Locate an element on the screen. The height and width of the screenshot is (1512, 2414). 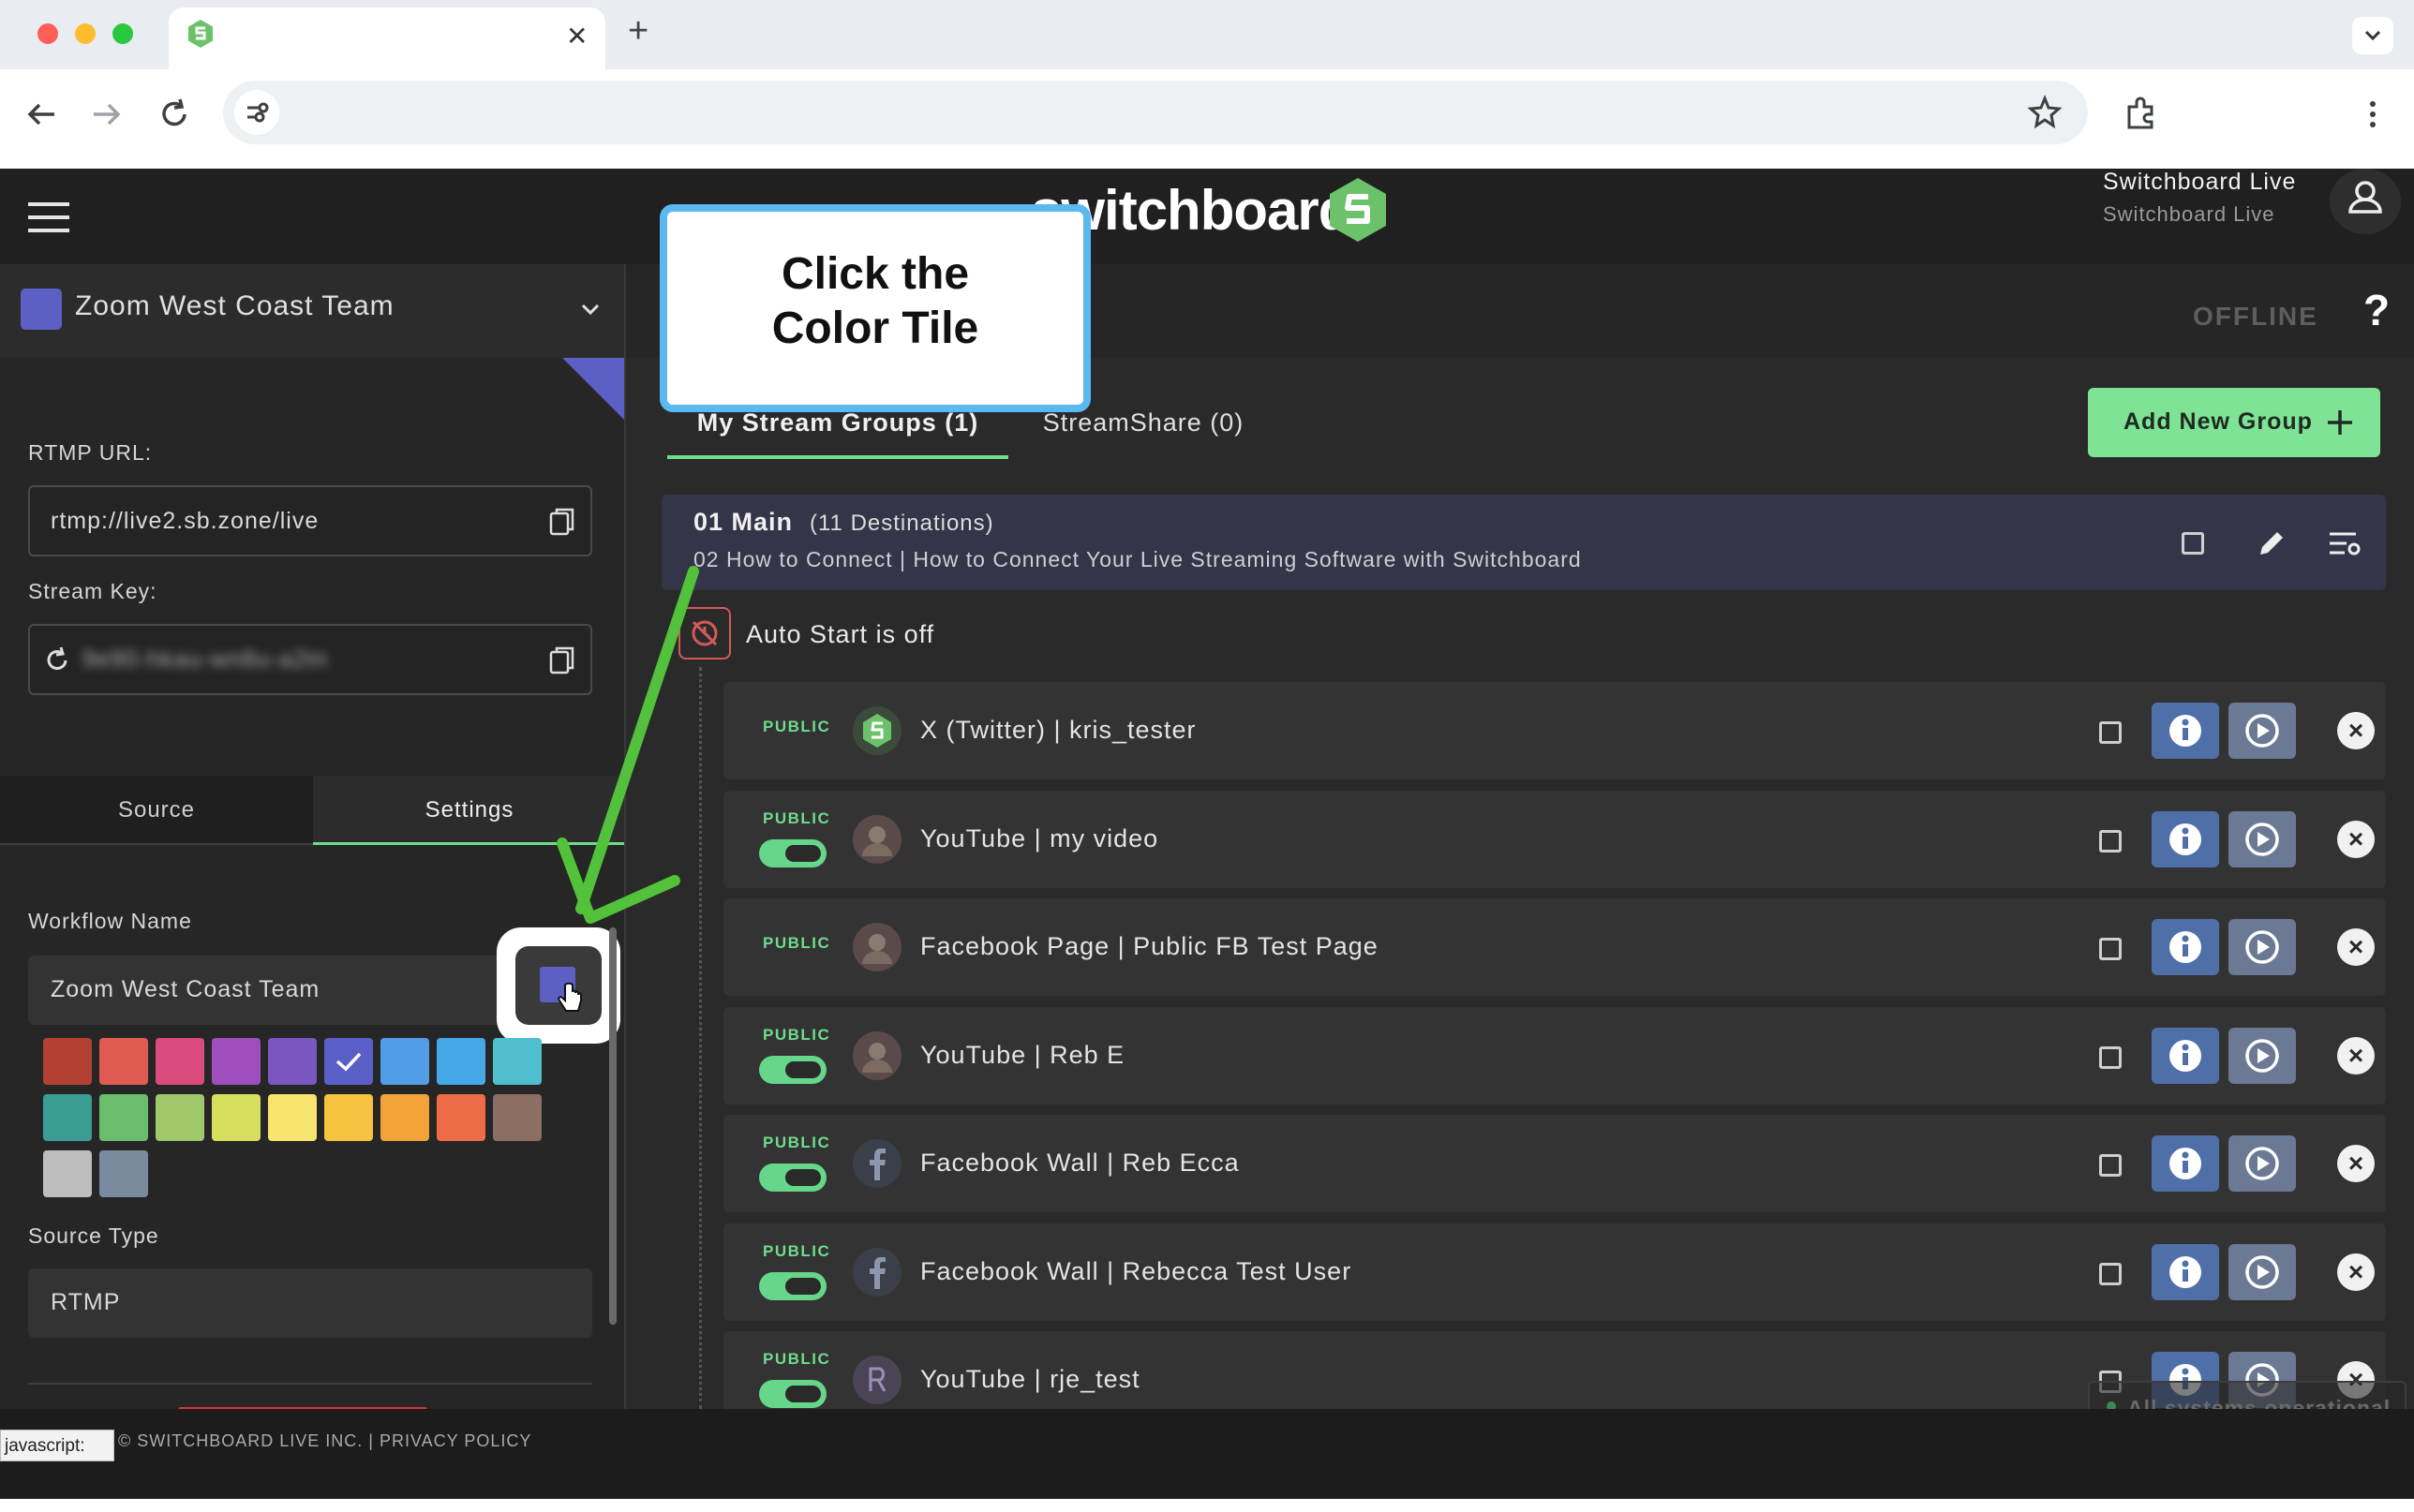
window-close-button is located at coordinates (47, 33).